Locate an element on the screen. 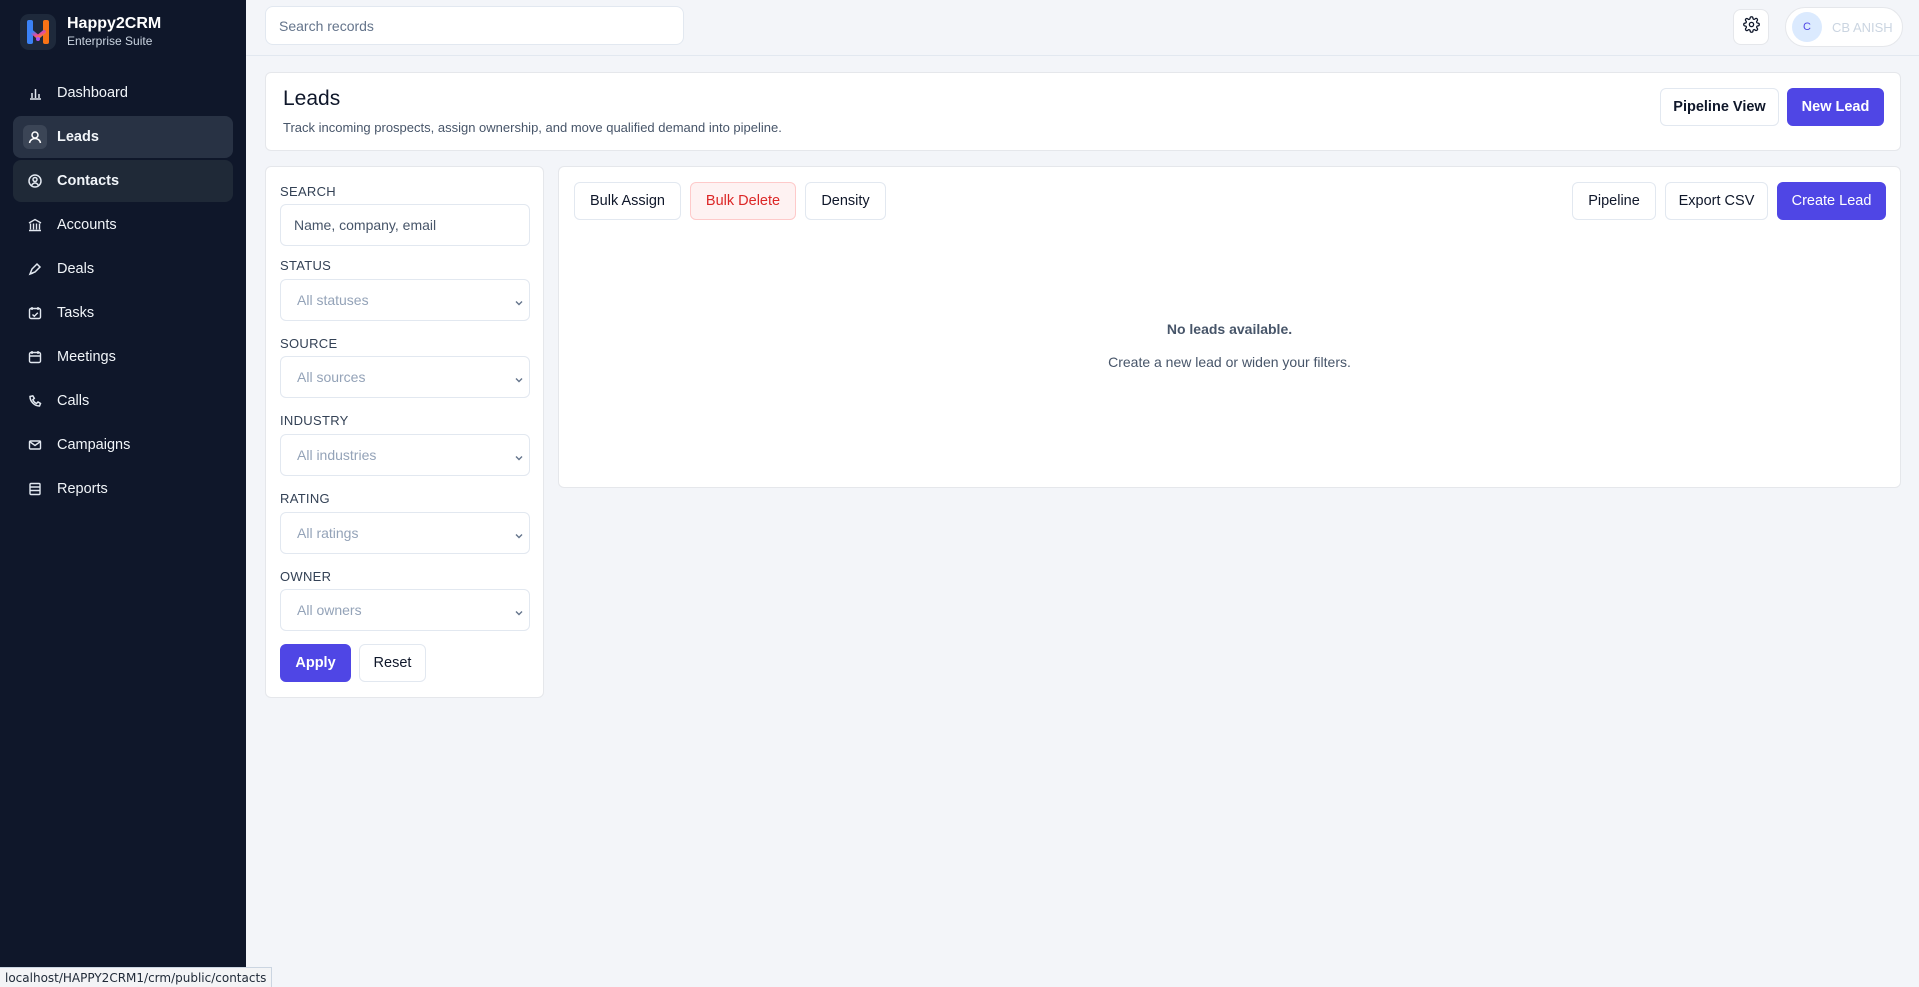  calendar-check-icon is located at coordinates (35, 313).